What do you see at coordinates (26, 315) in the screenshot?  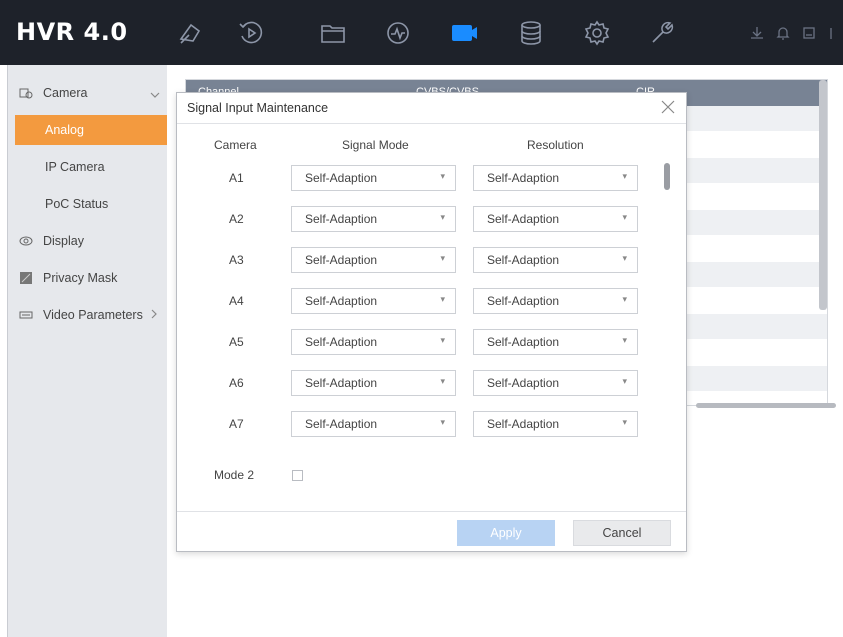 I see `video-parameters-icon` at bounding box center [26, 315].